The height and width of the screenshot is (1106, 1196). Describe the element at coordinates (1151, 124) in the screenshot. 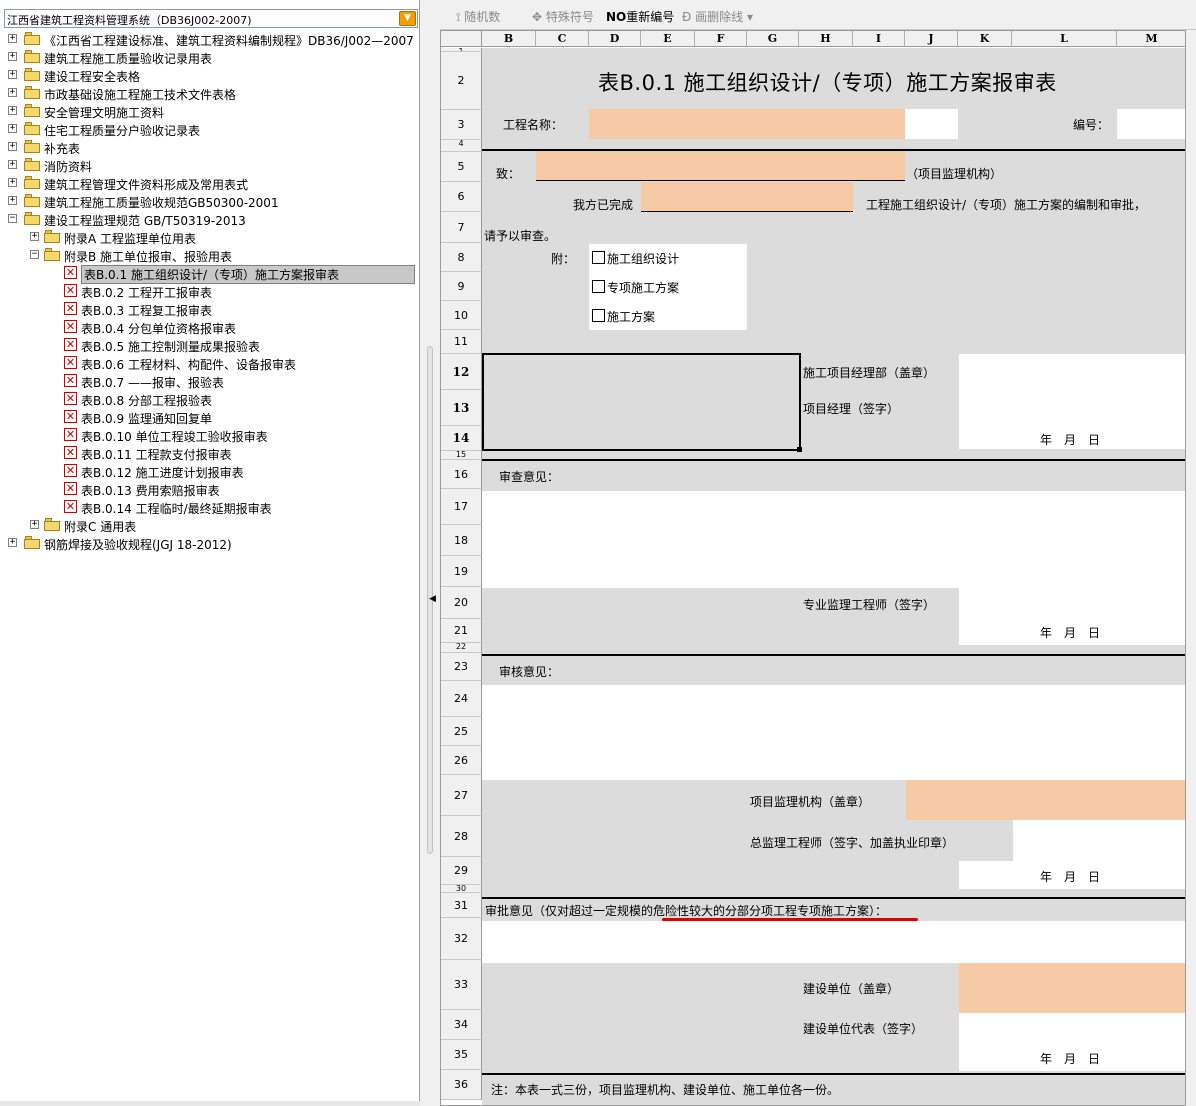

I see `number-cell` at that location.